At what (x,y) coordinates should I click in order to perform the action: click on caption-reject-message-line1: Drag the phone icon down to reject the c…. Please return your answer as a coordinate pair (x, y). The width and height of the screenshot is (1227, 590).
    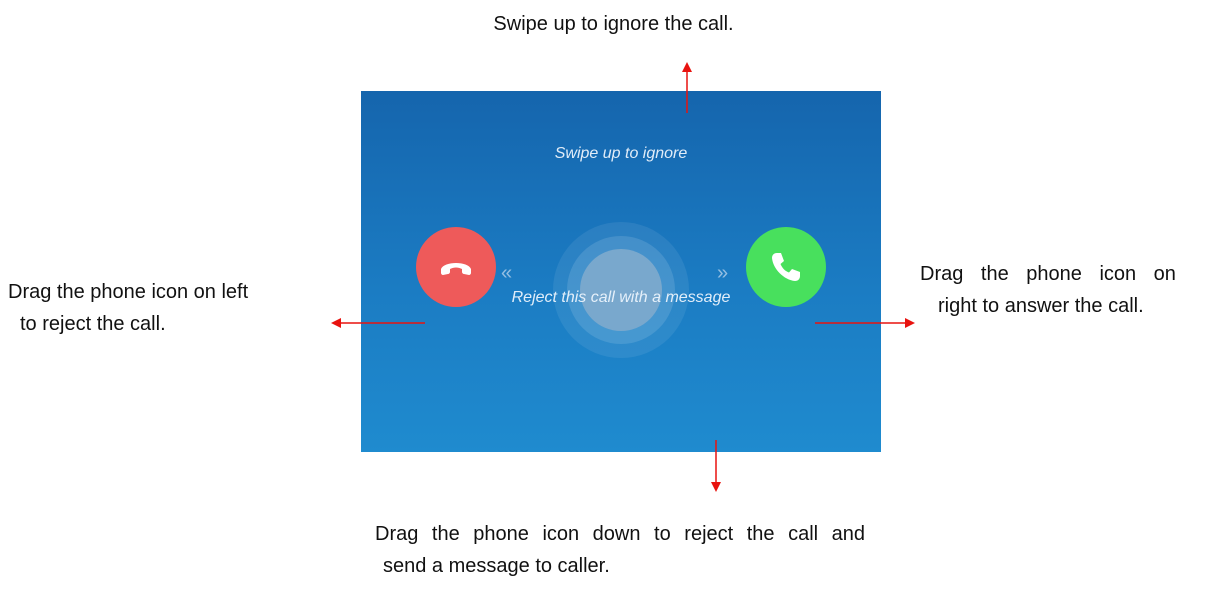
    Looking at the image, I should click on (620, 534).